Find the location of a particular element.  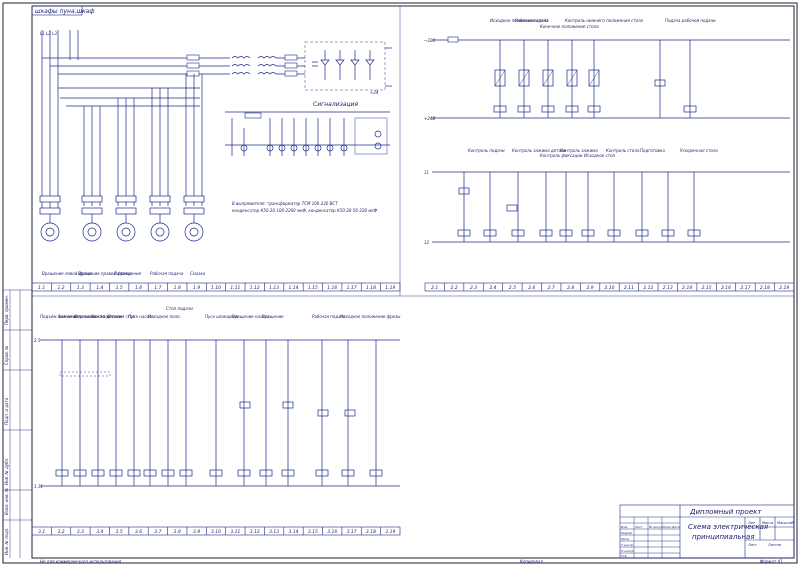

rt-label-3: Конечное положение стола is located at coordinates (569, 26).